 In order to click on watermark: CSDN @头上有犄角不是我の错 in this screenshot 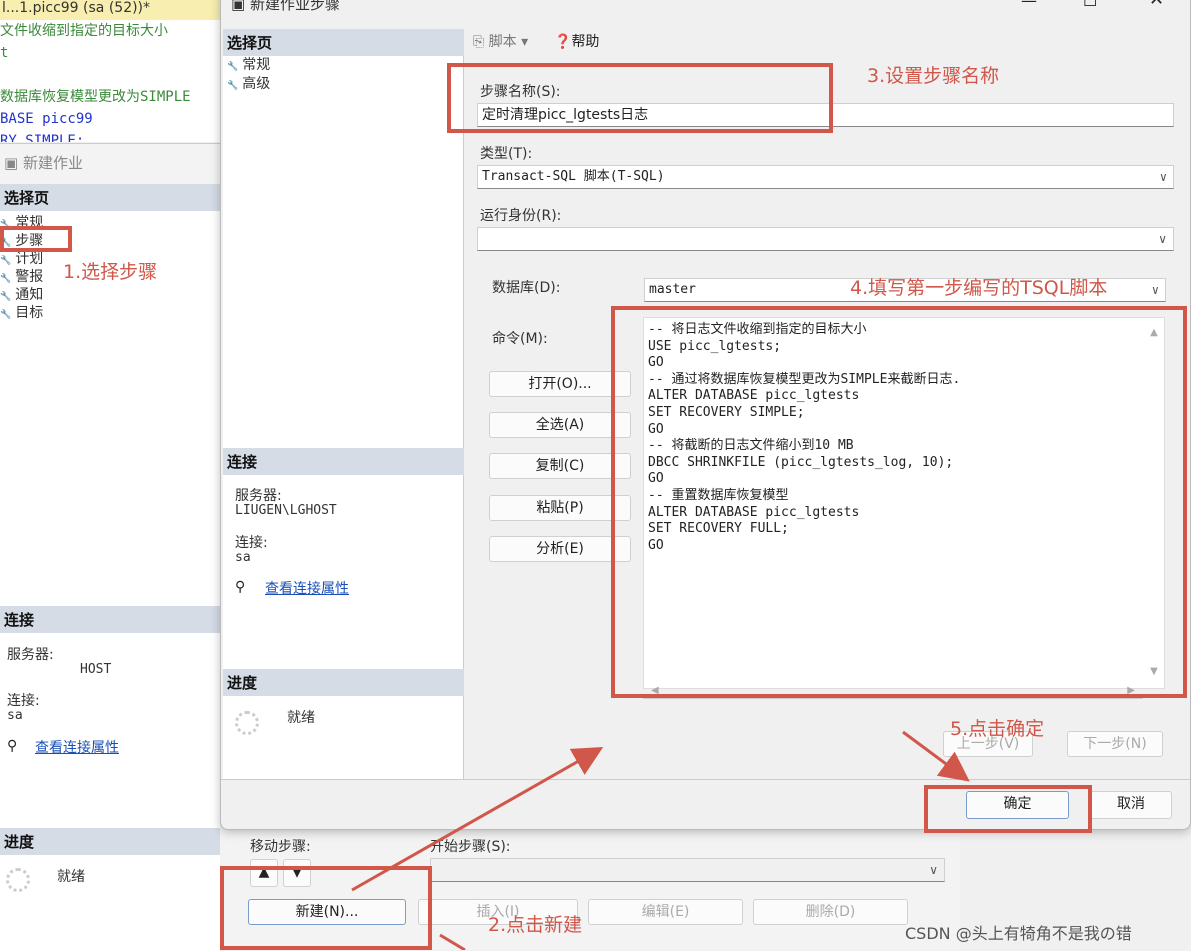, I will do `click(1018, 933)`.